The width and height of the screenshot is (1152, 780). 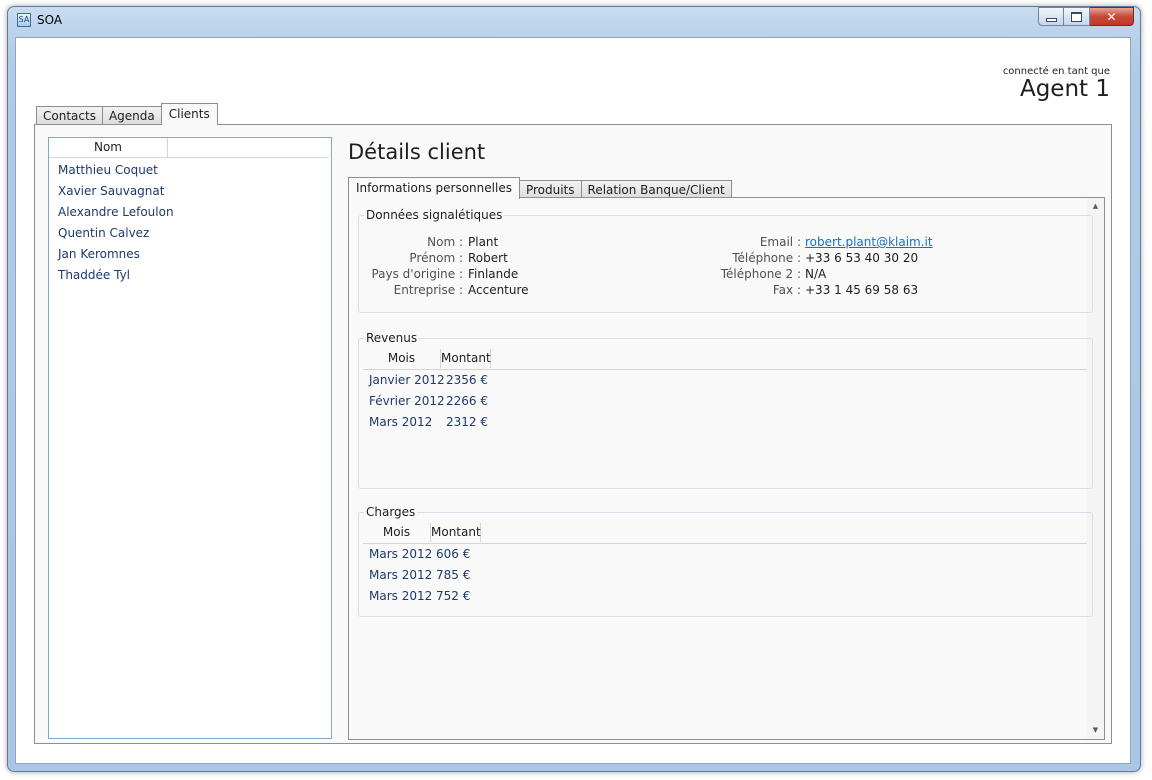 What do you see at coordinates (786, 290) in the screenshot?
I see `label-fax: Fax :` at bounding box center [786, 290].